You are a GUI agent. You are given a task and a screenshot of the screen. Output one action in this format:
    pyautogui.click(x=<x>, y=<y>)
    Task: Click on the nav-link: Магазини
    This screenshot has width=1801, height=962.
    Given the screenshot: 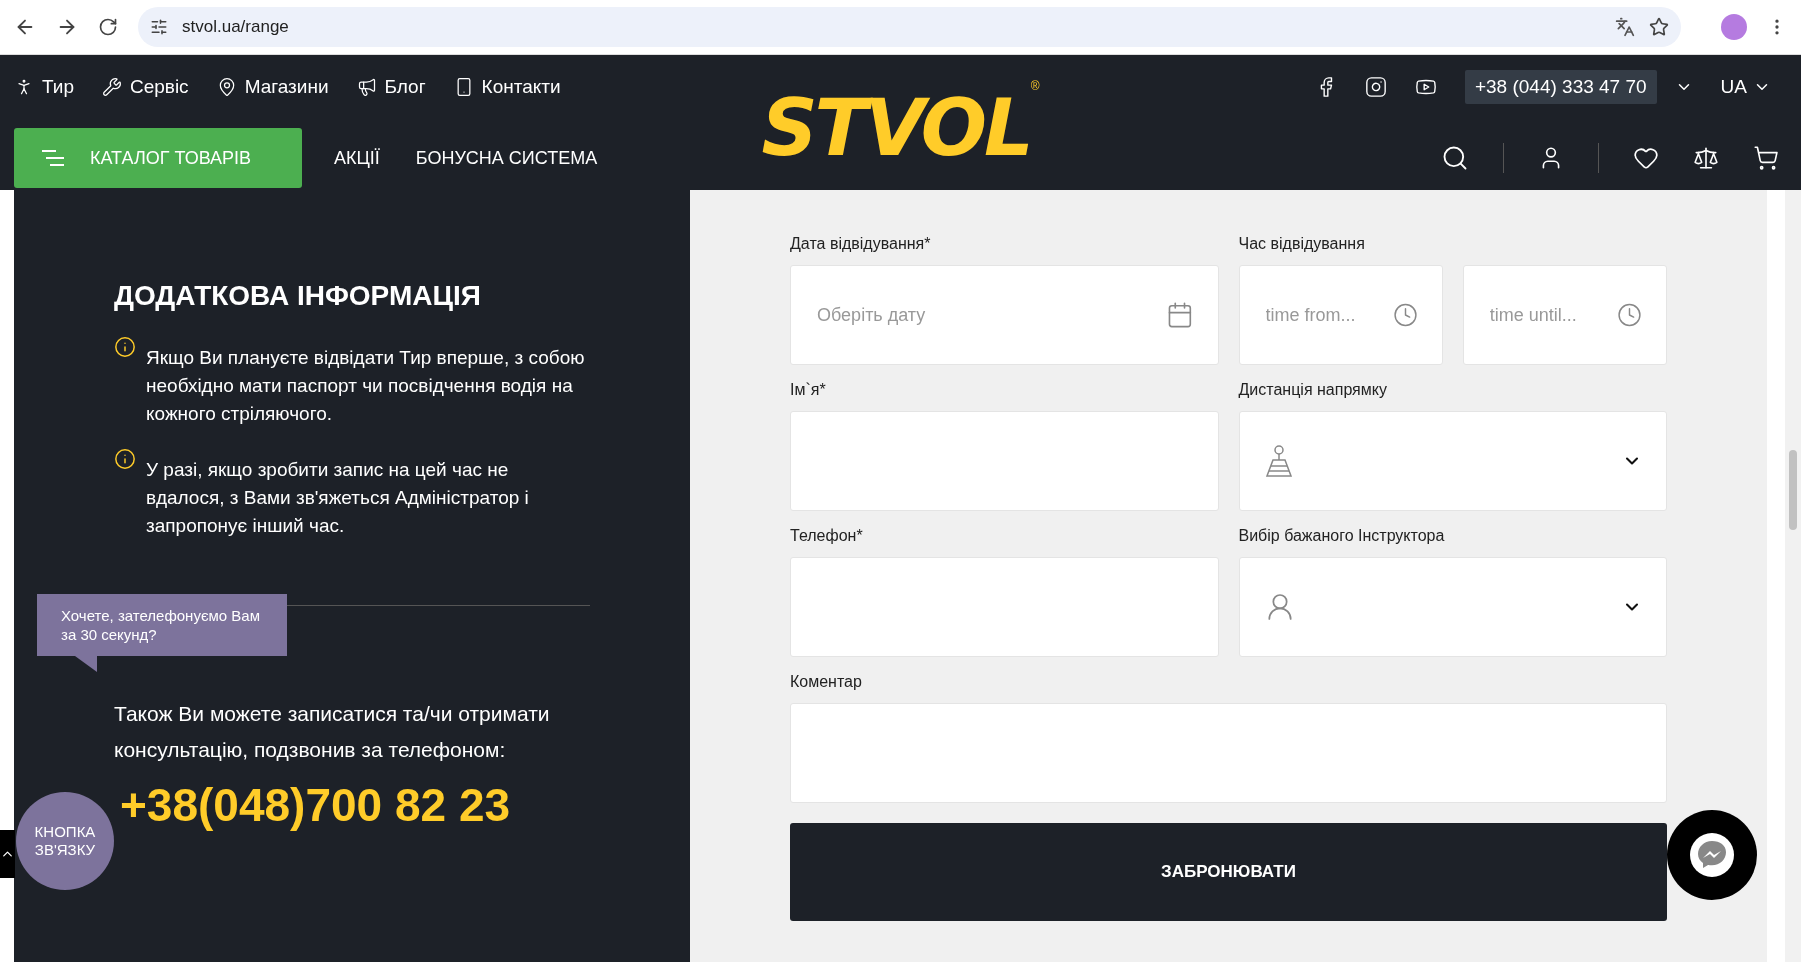 What is the action you would take?
    pyautogui.click(x=272, y=87)
    